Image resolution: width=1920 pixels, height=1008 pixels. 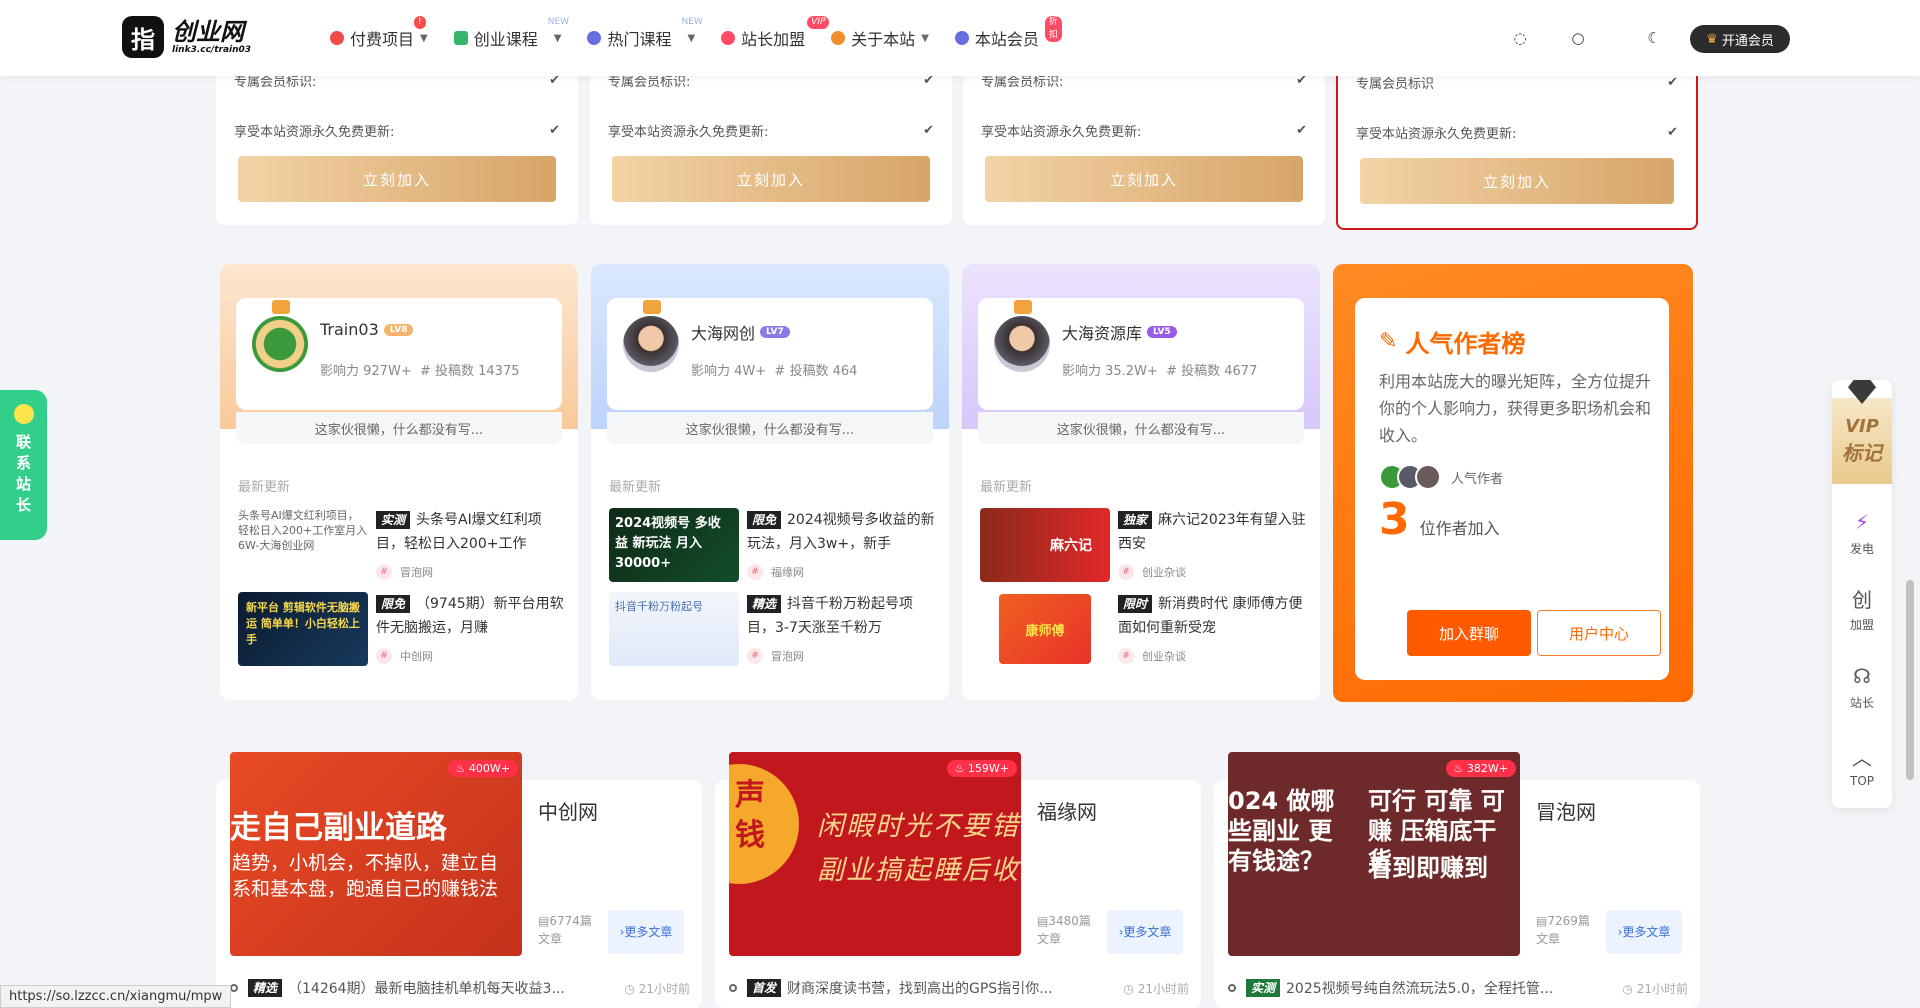 What do you see at coordinates (264, 487) in the screenshot?
I see `section-label: 最新更新` at bounding box center [264, 487].